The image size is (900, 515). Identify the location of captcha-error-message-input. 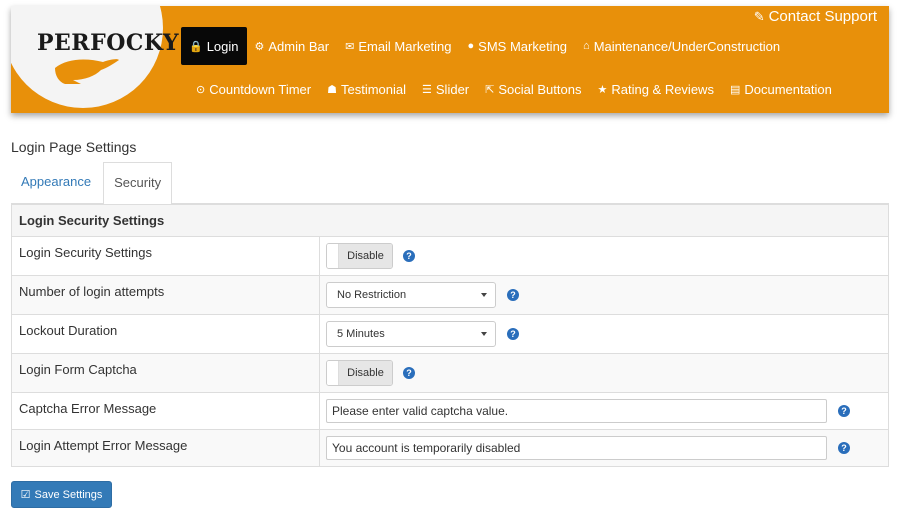
(576, 411).